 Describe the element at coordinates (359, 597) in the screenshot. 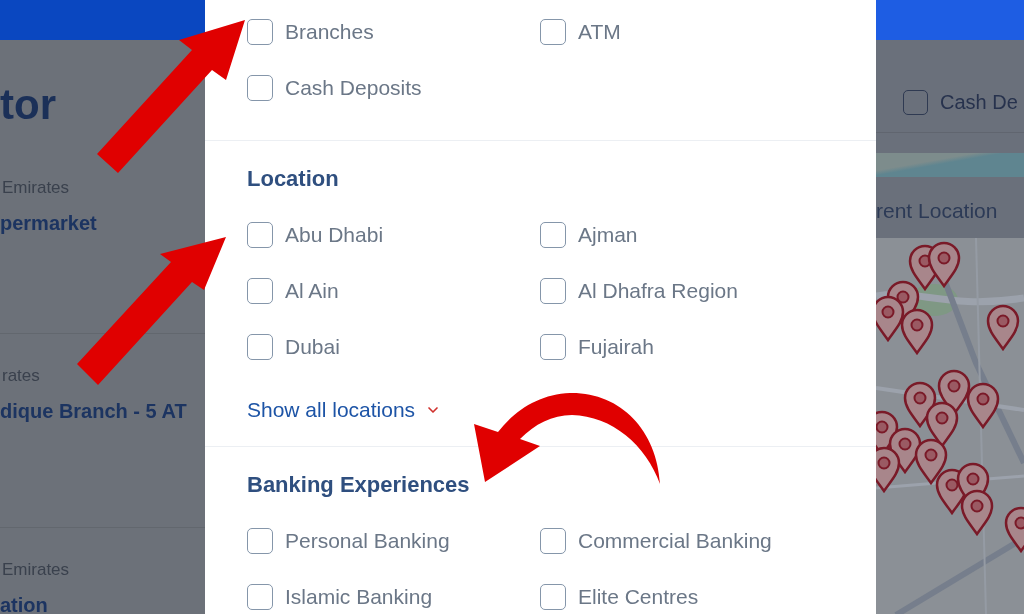

I see `option-label: Islamic Banking` at that location.